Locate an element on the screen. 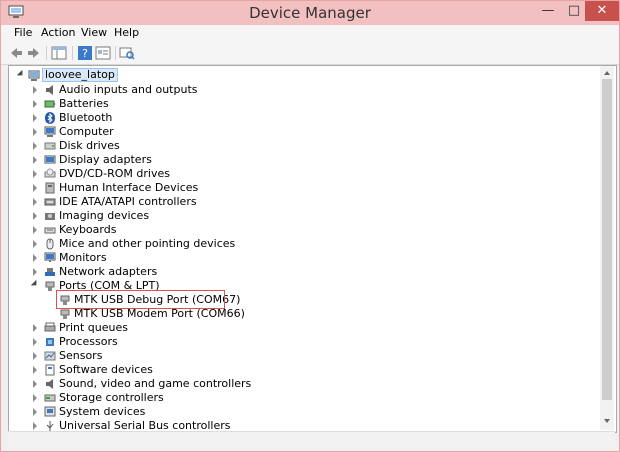 Image resolution: width=620 pixels, height=452 pixels. tree-item-label: Print queues is located at coordinates (93, 327).